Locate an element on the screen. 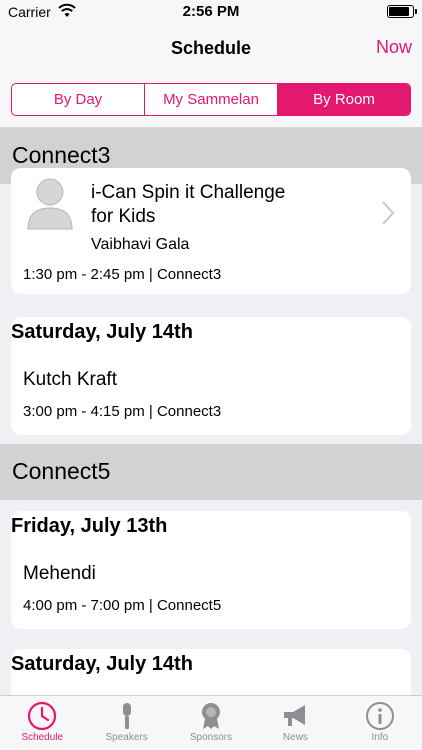 The width and height of the screenshot is (422, 750). segment-by-day: By Day is located at coordinates (78, 99).